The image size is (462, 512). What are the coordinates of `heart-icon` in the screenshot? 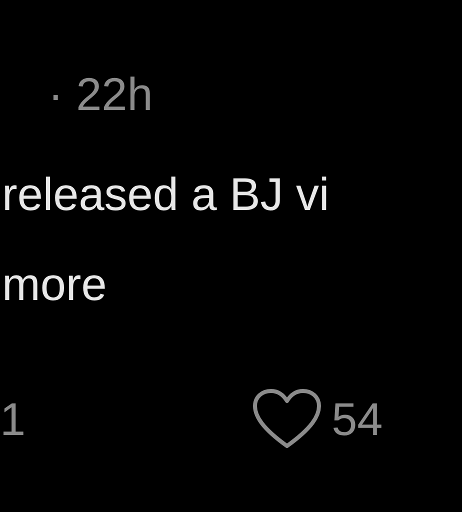 It's located at (287, 419).